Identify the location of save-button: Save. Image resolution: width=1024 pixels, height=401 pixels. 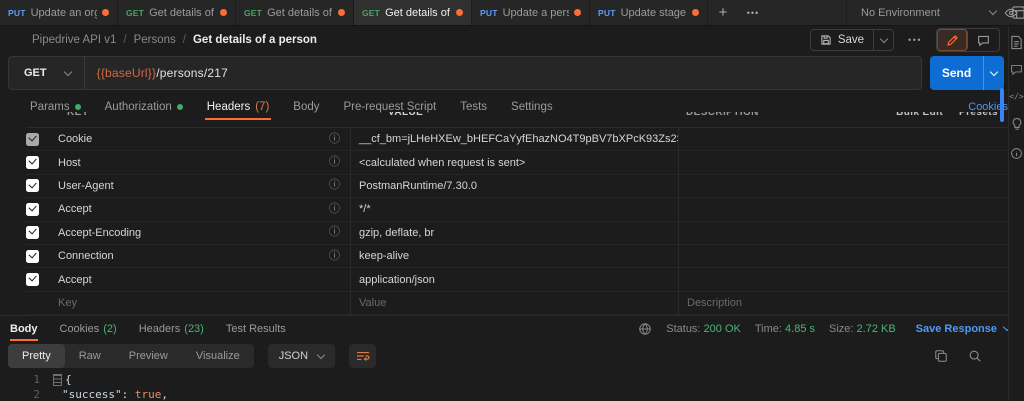
(842, 40).